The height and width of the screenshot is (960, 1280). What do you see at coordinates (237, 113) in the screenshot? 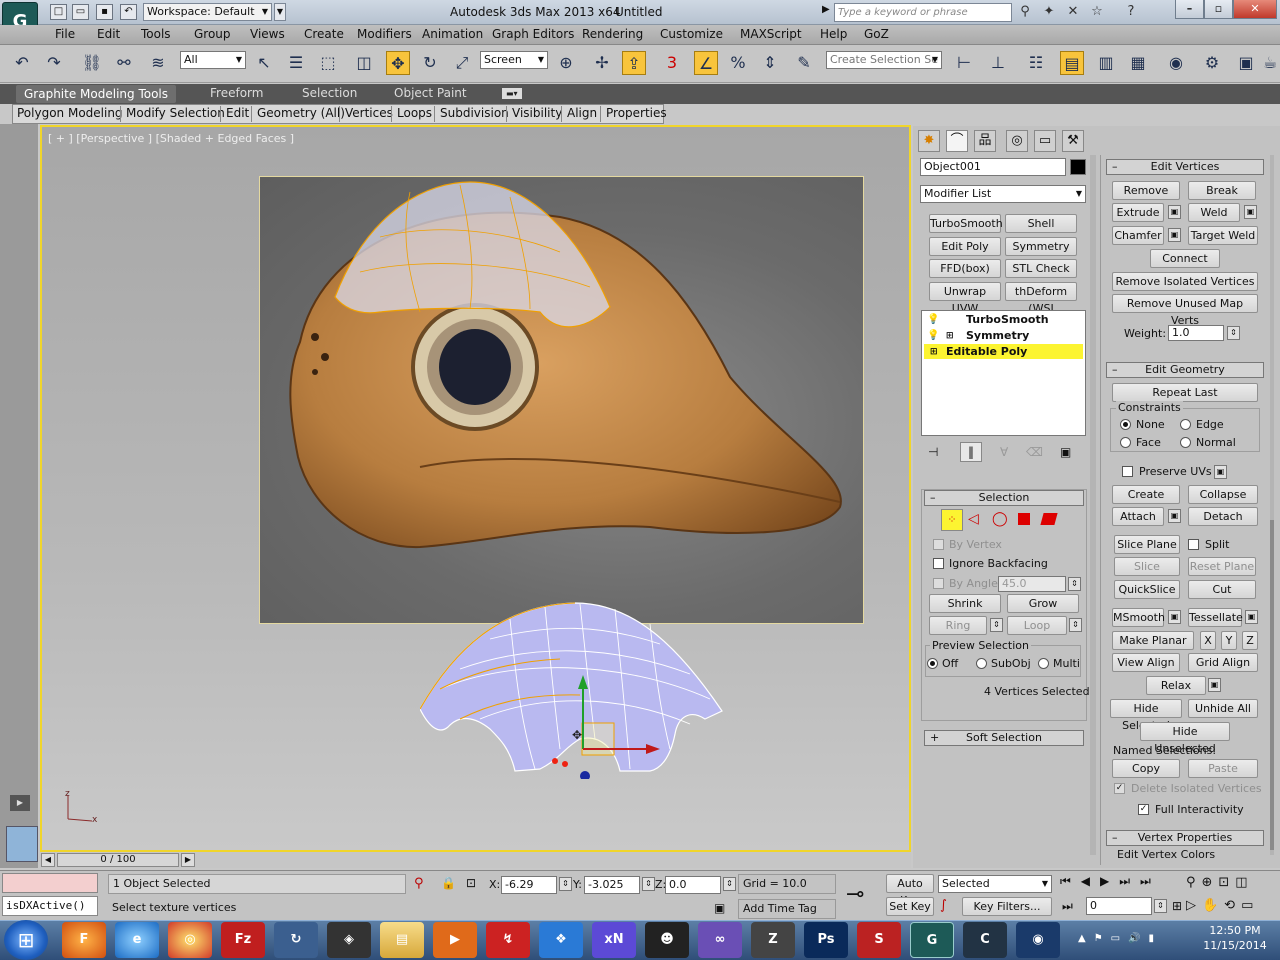
I see `panel-edit: Edit` at bounding box center [237, 113].